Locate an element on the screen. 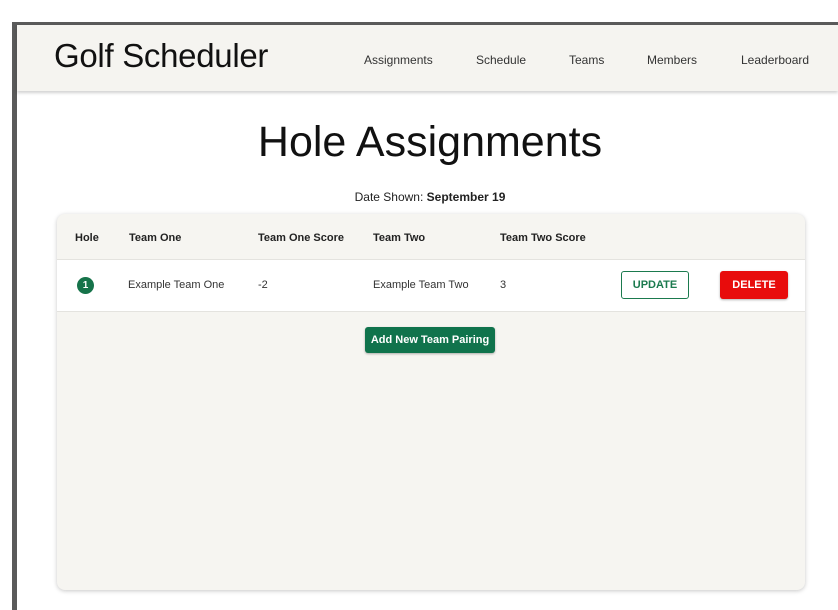 Image resolution: width=838 pixels, height=610 pixels. team-one-score: -2 is located at coordinates (263, 285).